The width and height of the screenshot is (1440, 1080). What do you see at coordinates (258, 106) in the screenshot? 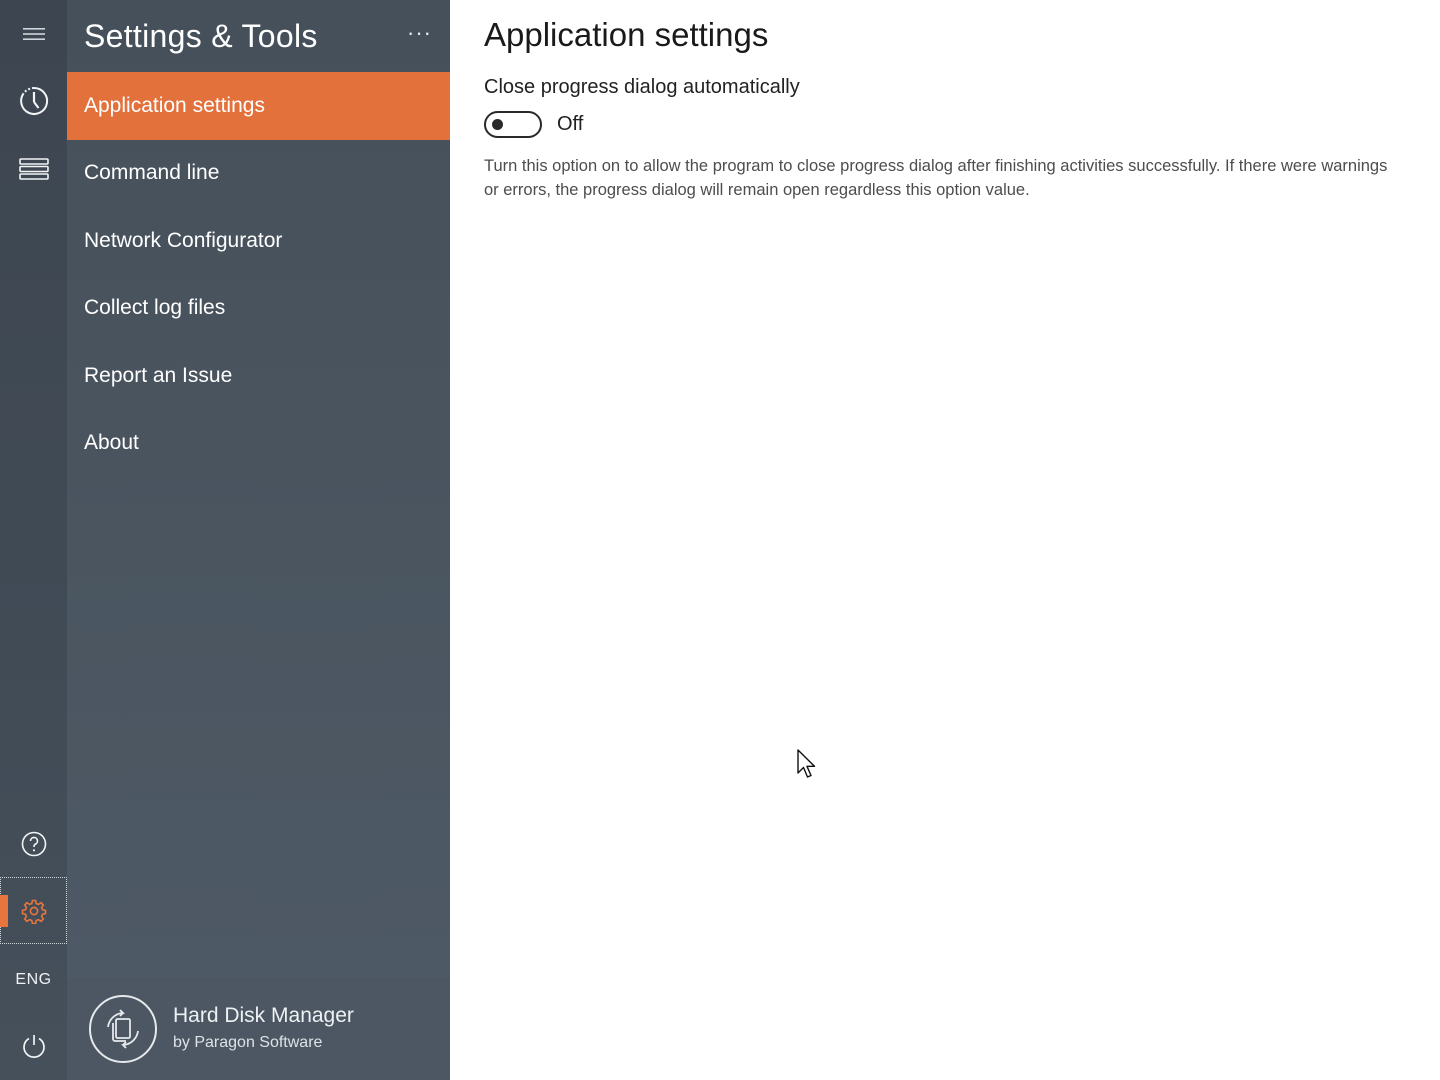
I see `sidebar-item-application-settings: Application settings` at bounding box center [258, 106].